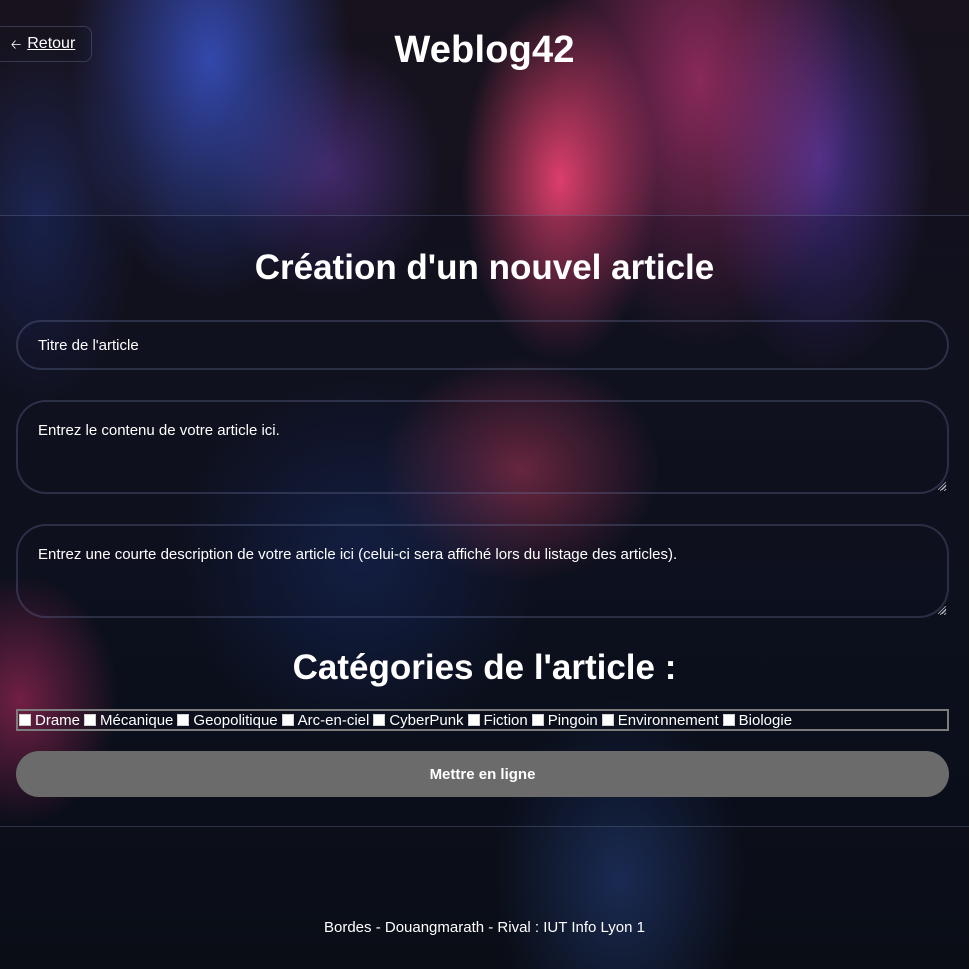 This screenshot has width=969, height=969. What do you see at coordinates (572, 720) in the screenshot?
I see `category-label: Pingoin` at bounding box center [572, 720].